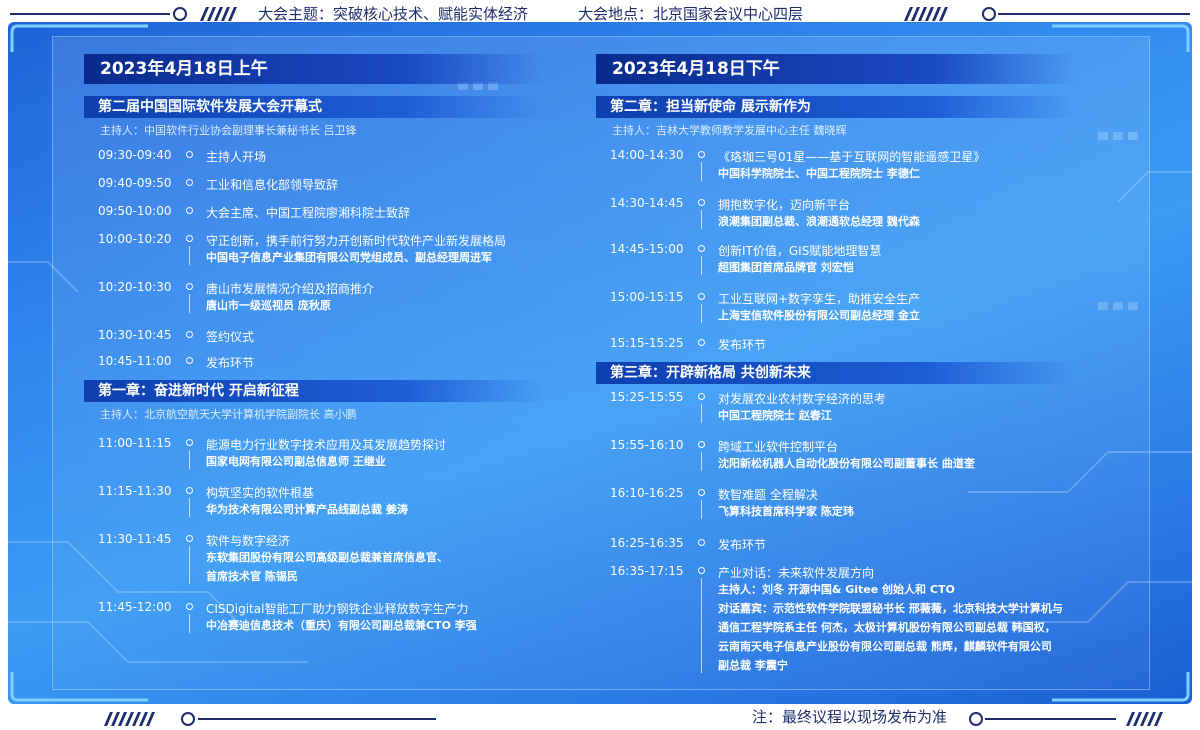 The width and height of the screenshot is (1200, 730). Describe the element at coordinates (314, 107) in the screenshot. I see `section-header: 第二届中国国际软件发展大会开幕式` at that location.